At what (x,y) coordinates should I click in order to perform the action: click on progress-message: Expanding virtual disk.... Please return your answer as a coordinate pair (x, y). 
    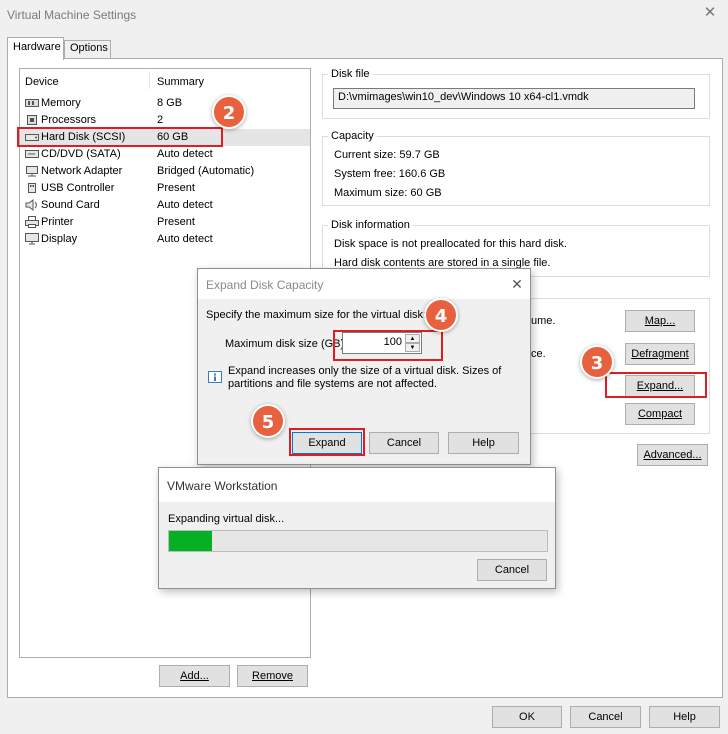
    Looking at the image, I should click on (226, 519).